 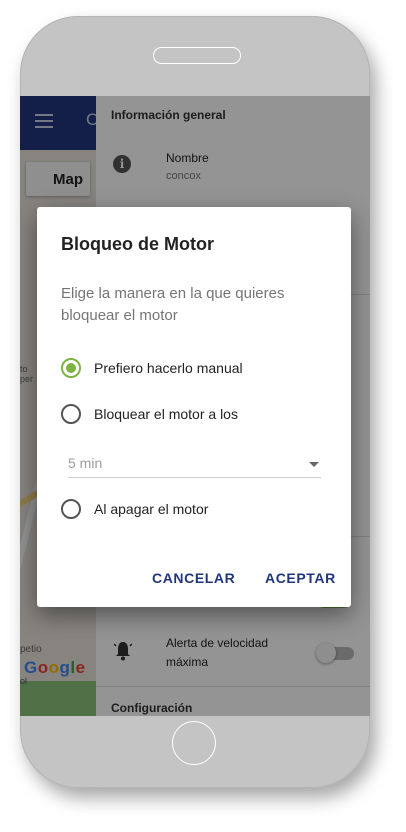 What do you see at coordinates (300, 578) in the screenshot?
I see `accept-button: ACEPTAR` at bounding box center [300, 578].